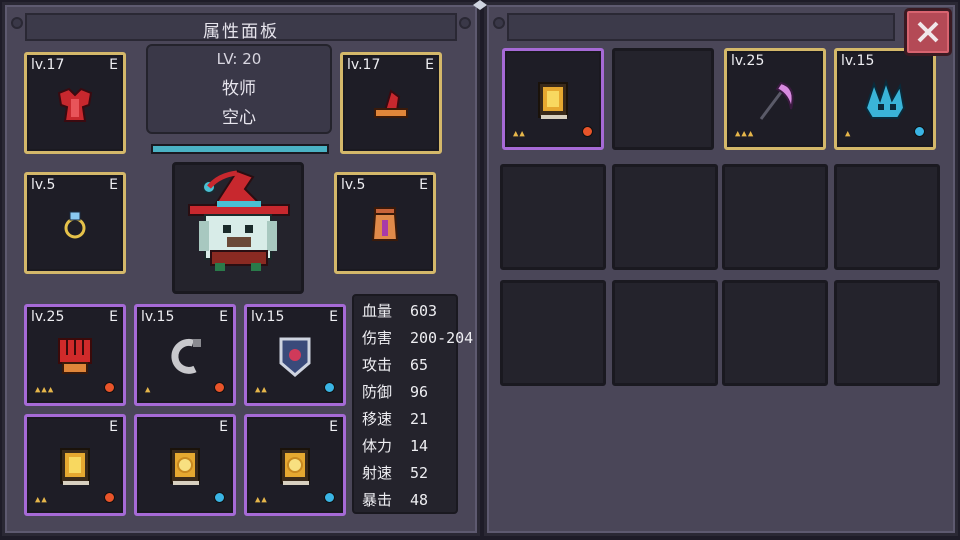 The image size is (960, 540). I want to click on inventory-slot: lv.25 ▲▲▲, so click(775, 99).